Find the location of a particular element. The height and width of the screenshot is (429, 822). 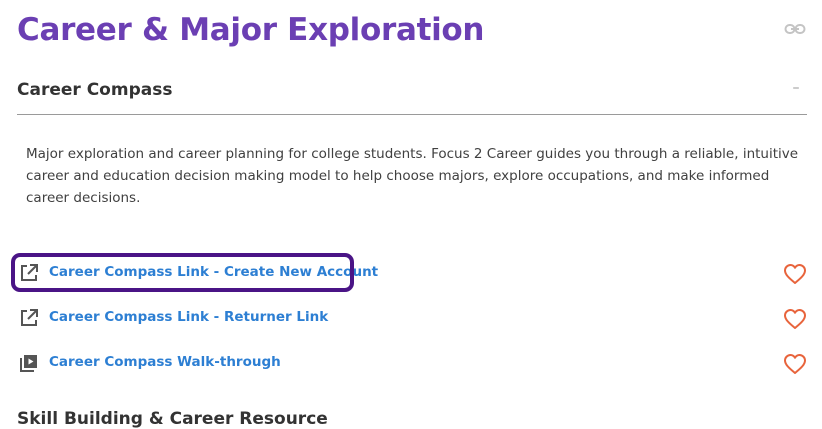

collapse-toggle: – is located at coordinates (796, 90).